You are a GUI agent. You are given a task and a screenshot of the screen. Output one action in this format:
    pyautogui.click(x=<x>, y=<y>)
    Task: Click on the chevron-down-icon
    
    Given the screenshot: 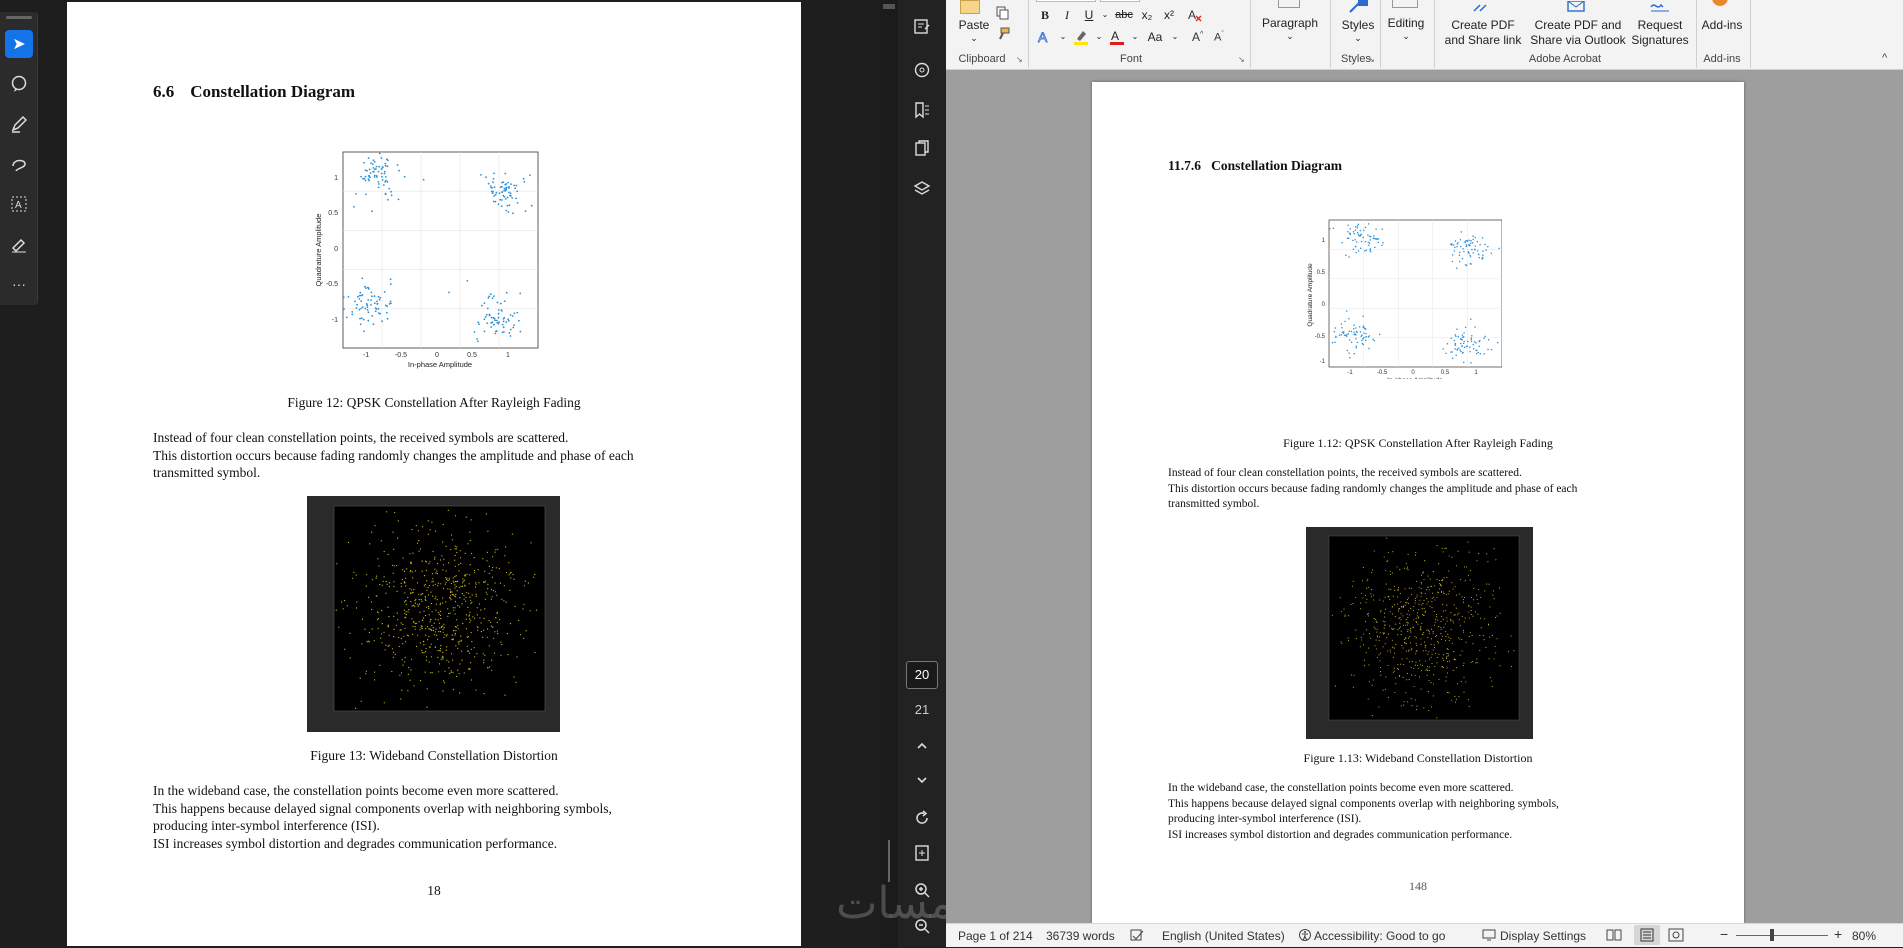 What is the action you would take?
    pyautogui.click(x=922, y=780)
    